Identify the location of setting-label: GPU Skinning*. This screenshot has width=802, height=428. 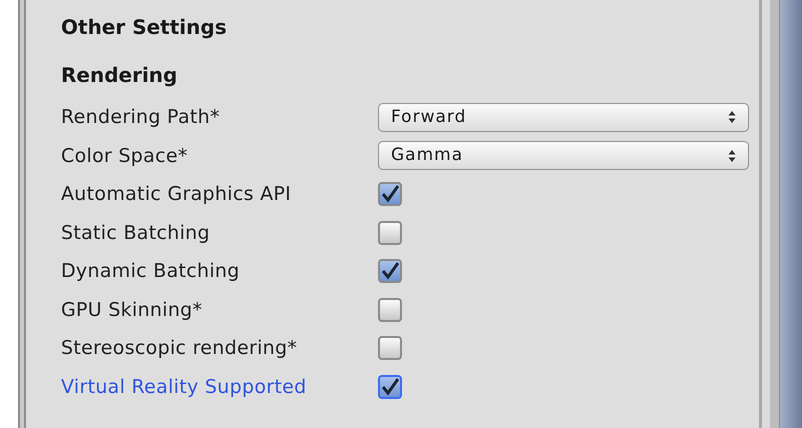
(132, 310).